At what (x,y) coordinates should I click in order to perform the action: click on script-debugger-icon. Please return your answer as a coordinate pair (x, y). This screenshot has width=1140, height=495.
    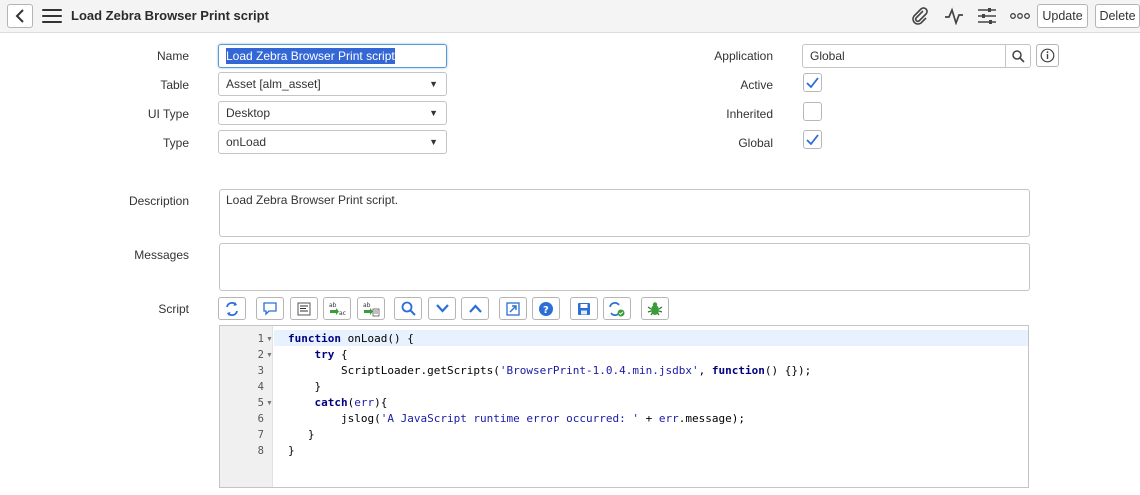
    Looking at the image, I should click on (617, 308).